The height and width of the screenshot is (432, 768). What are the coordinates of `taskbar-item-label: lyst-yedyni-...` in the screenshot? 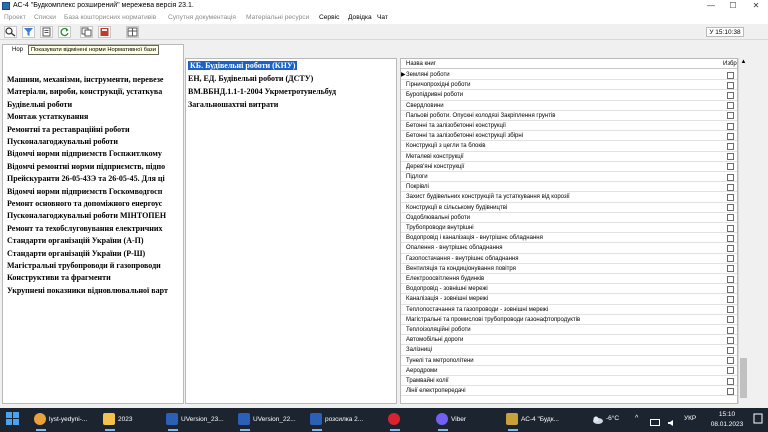 It's located at (68, 420).